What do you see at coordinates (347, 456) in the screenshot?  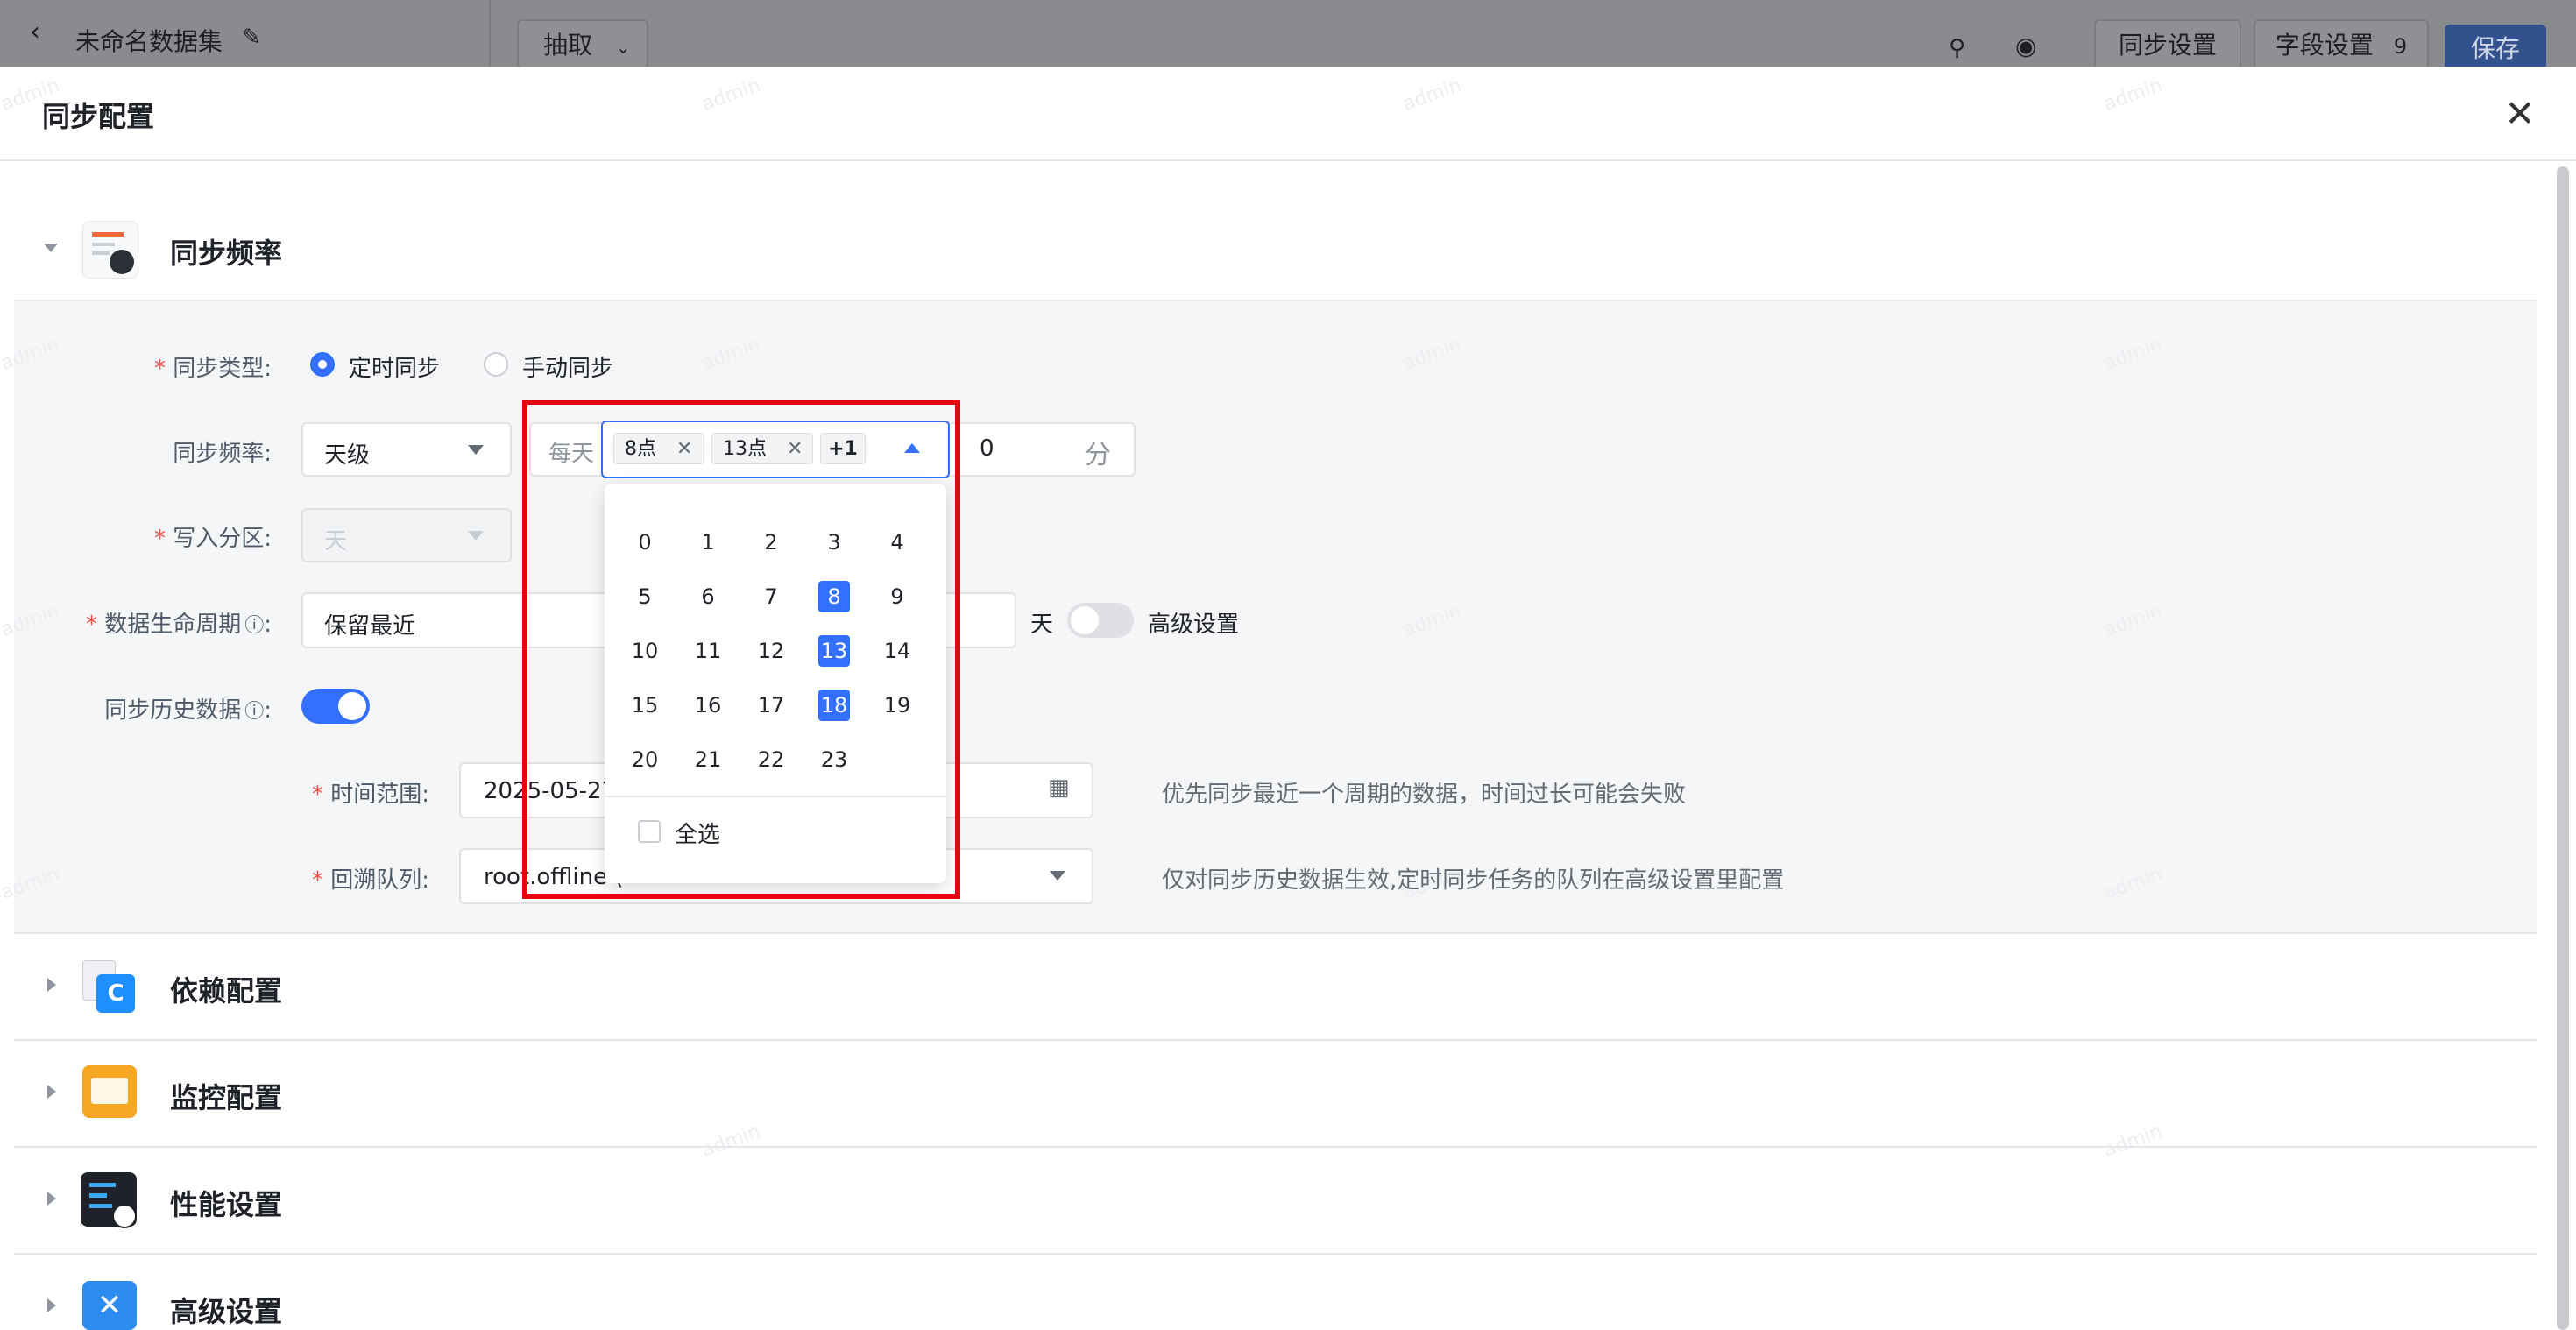 I see `sync-freq-value: 天级` at bounding box center [347, 456].